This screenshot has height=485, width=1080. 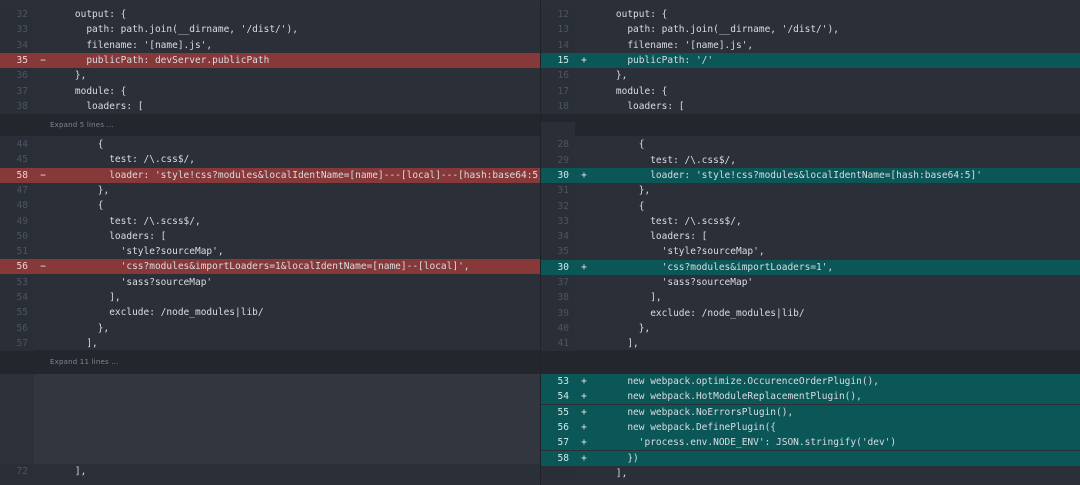 I want to click on line-number: 51, so click(x=17, y=252).